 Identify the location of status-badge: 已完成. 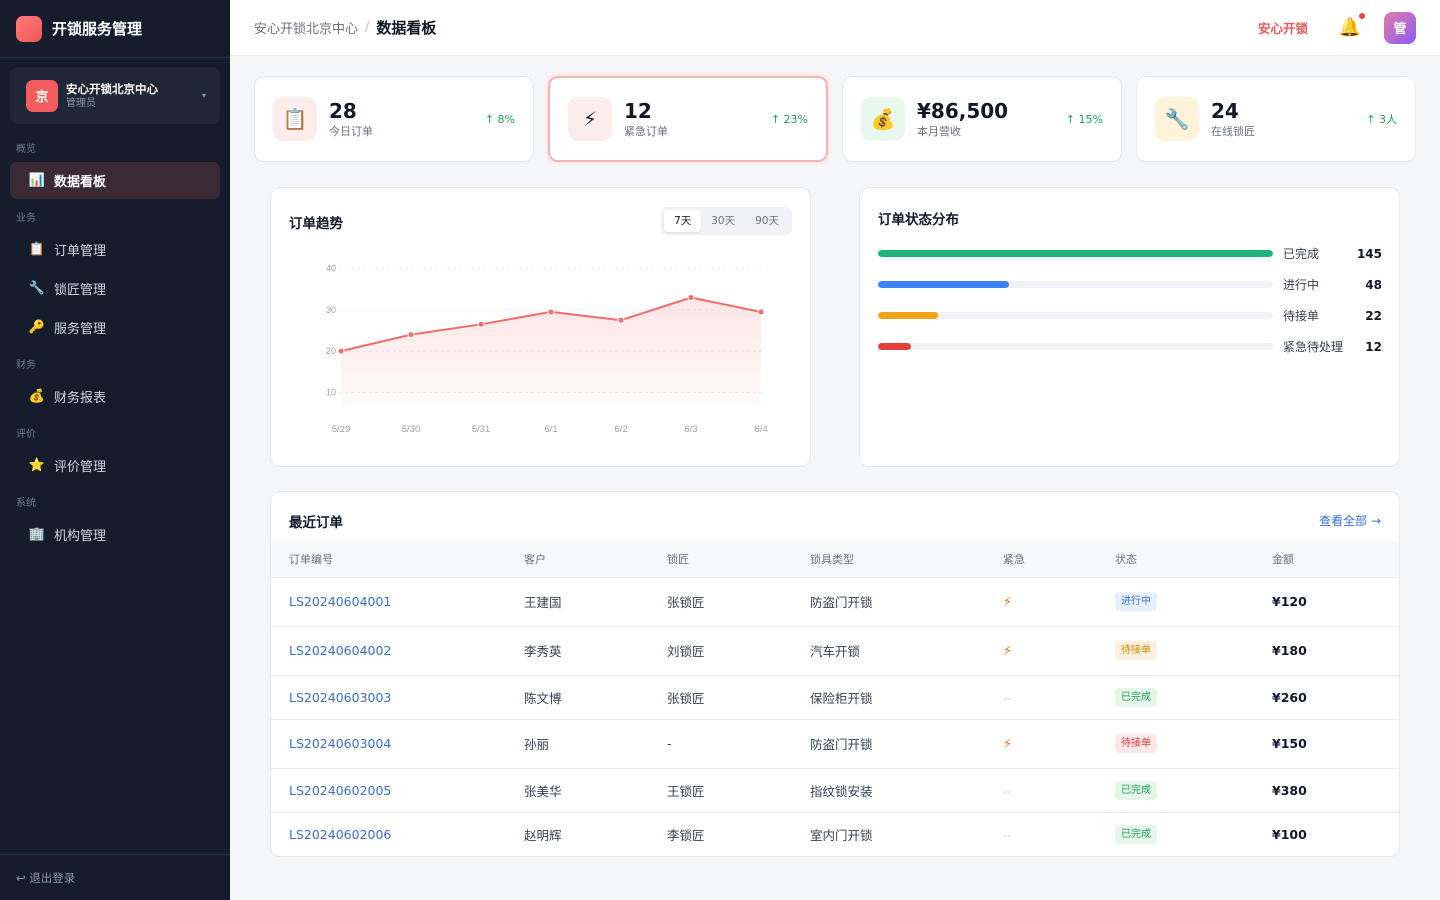
(1136, 834).